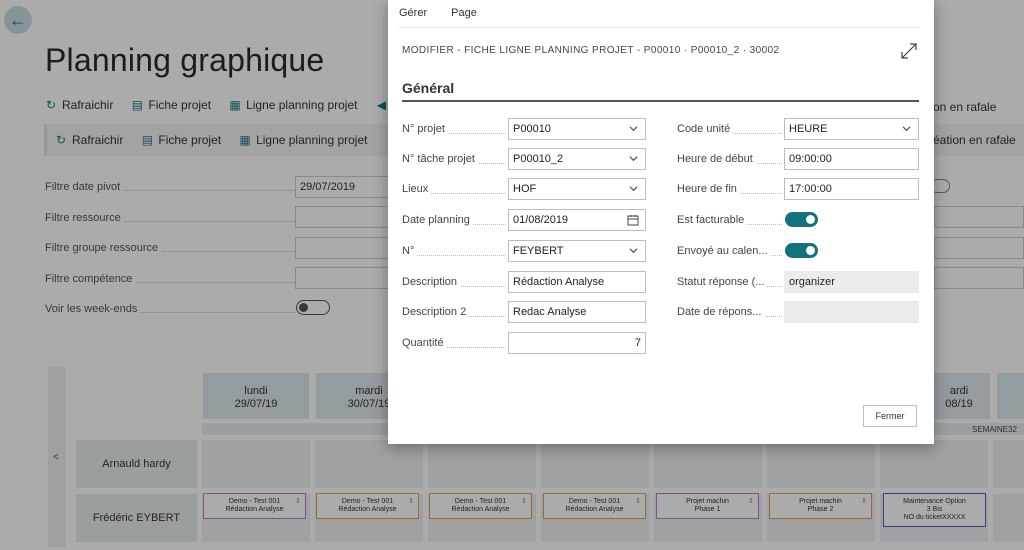  I want to click on description-input: Rédaction Analyse, so click(577, 282).